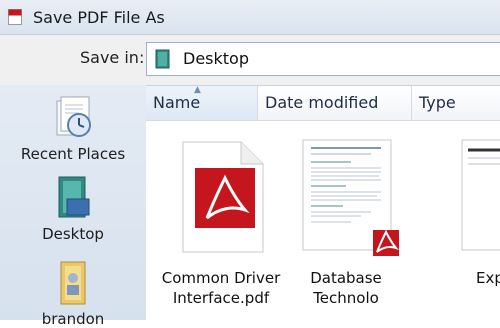 This screenshot has width=500, height=328. I want to click on place-desktop: Desktop, so click(73, 209).